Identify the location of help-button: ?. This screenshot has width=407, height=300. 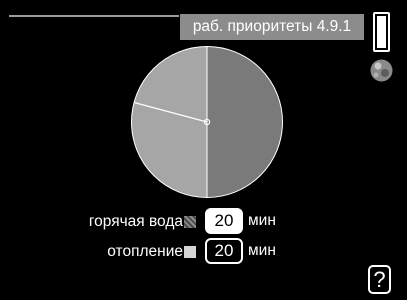
(379, 279).